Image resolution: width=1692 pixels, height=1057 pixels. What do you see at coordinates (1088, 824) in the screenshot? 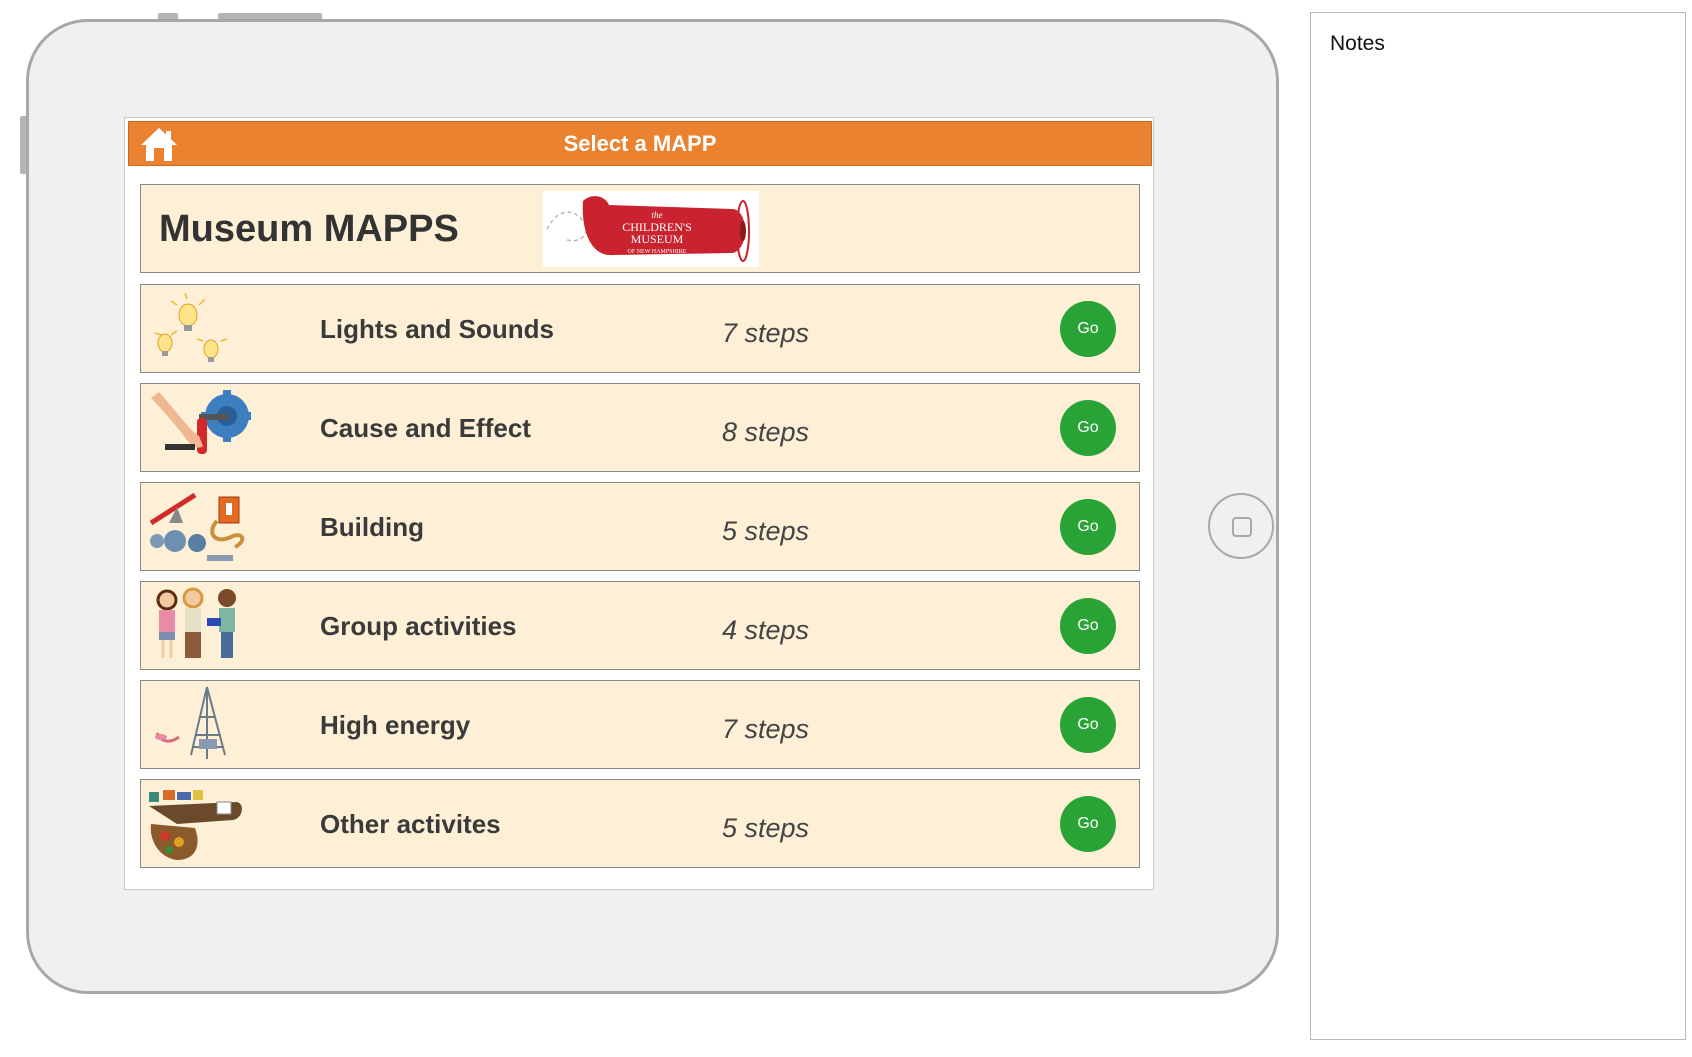
I see `go-button-other-activites: Go` at bounding box center [1088, 824].